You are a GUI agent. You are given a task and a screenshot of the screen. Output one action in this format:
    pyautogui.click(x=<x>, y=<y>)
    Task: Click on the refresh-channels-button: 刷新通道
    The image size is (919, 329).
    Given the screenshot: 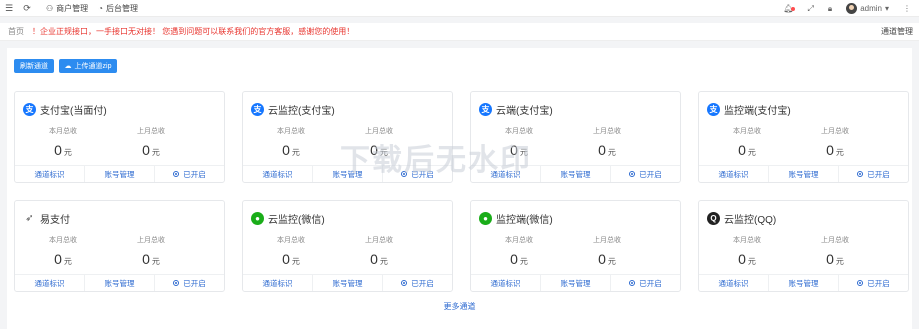 What is the action you would take?
    pyautogui.click(x=34, y=66)
    